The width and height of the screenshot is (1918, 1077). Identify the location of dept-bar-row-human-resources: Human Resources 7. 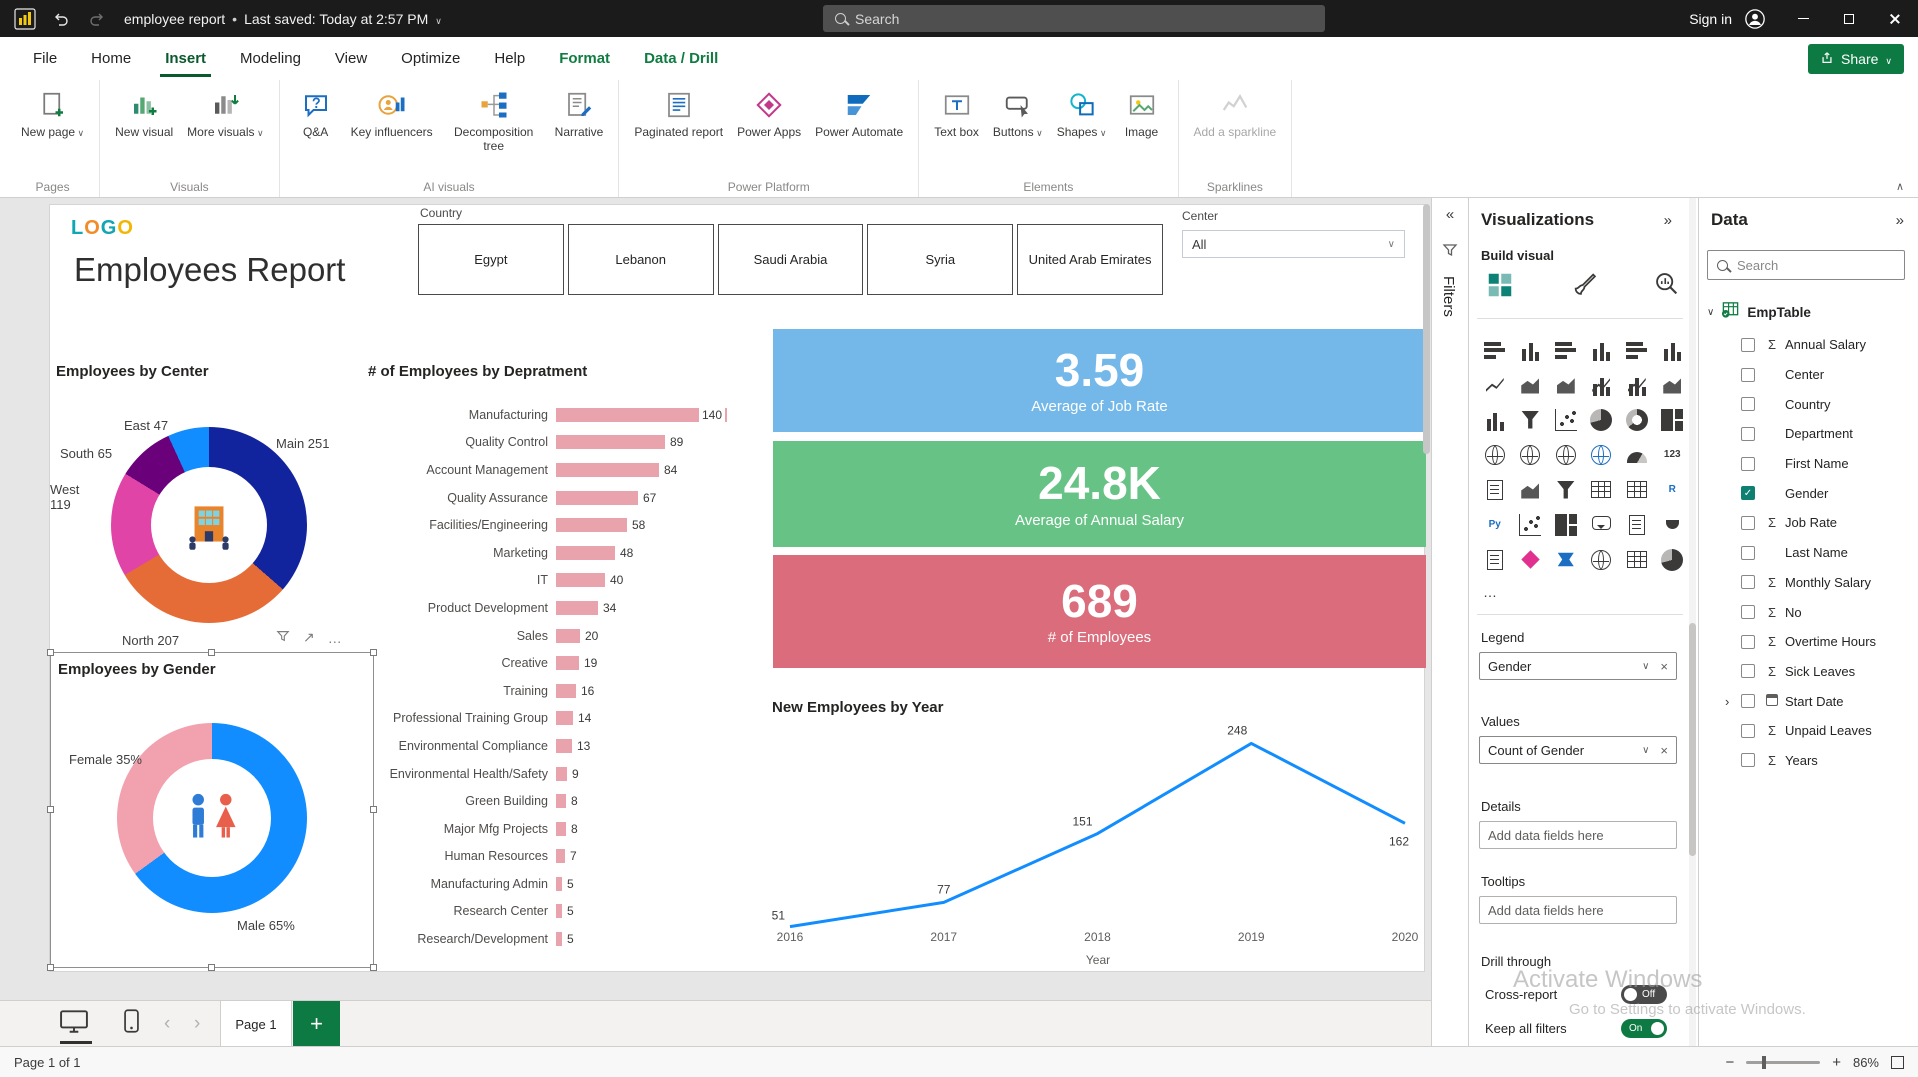
(567, 857).